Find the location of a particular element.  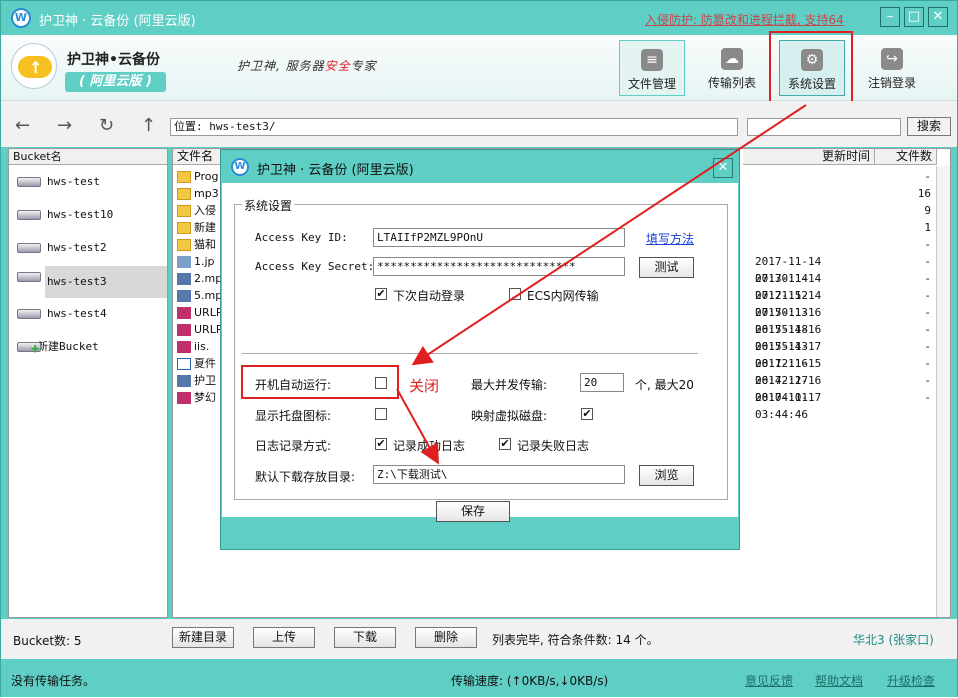

up-arrow-icon: ↑ is located at coordinates (148, 125).